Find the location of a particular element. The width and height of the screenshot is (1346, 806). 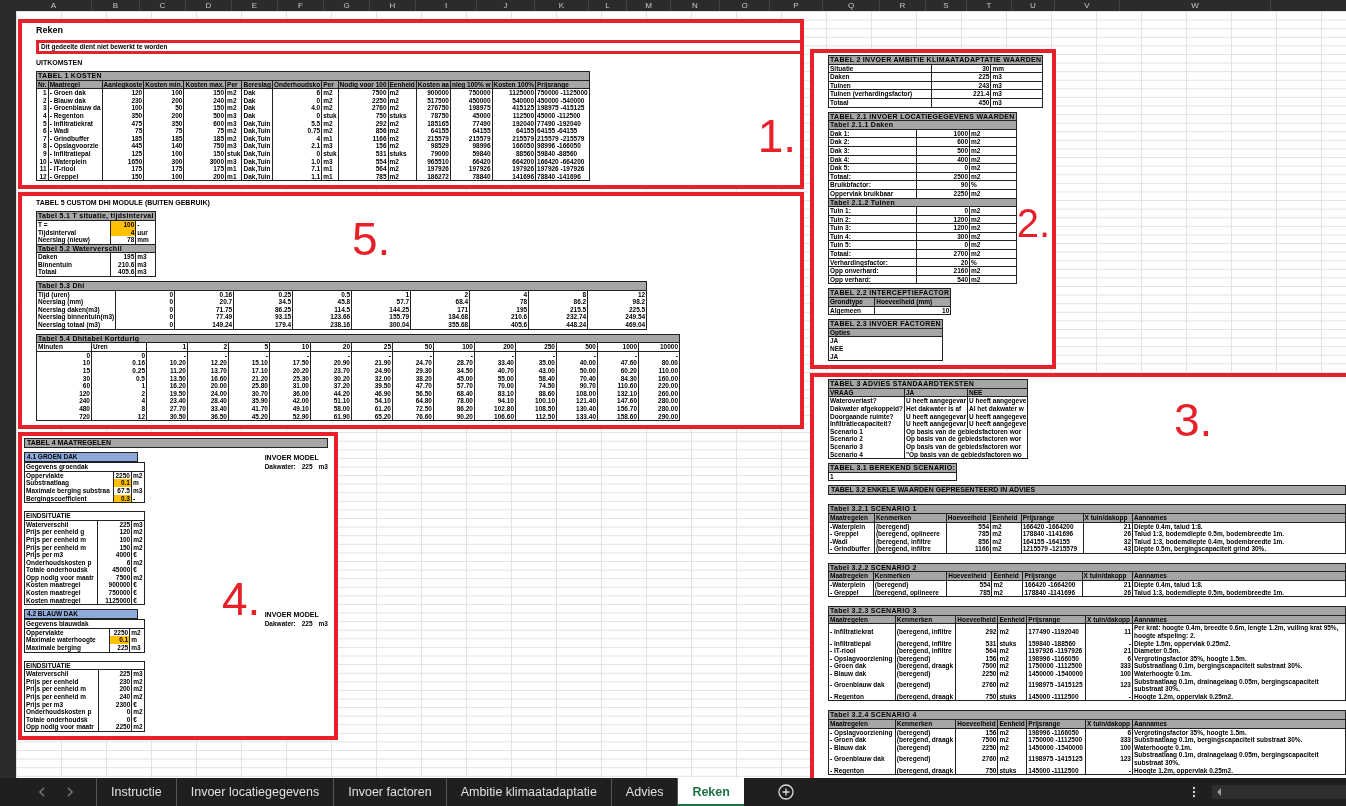

sheet-tab: Reken is located at coordinates (710, 792).